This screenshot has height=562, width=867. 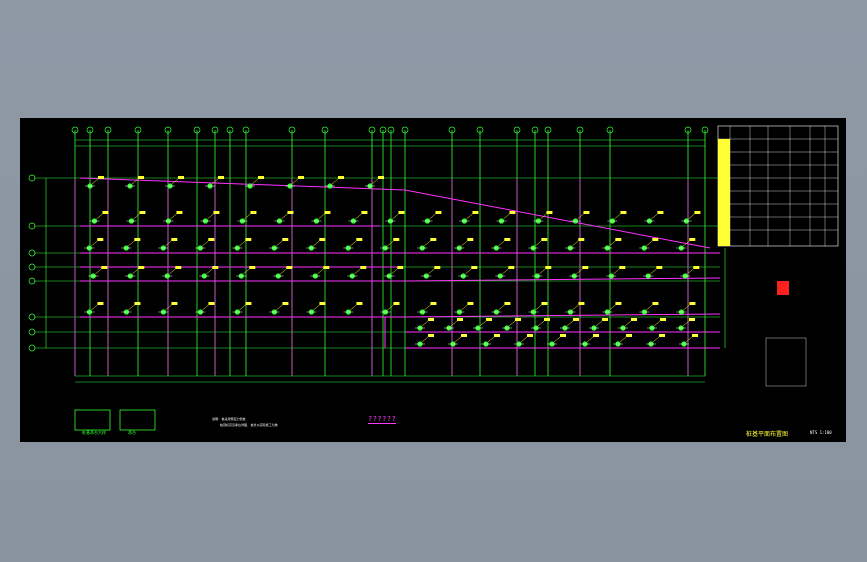 What do you see at coordinates (767, 434) in the screenshot?
I see `plan-label: 桩基平面布置图` at bounding box center [767, 434].